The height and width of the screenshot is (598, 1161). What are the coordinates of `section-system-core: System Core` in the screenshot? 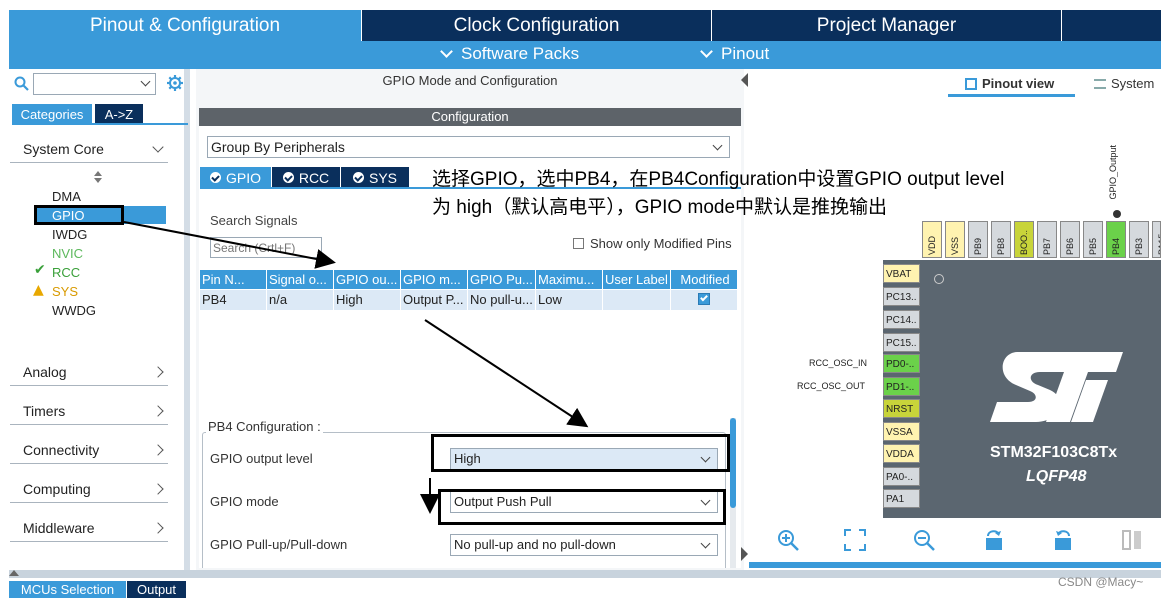 It's located at (89, 149).